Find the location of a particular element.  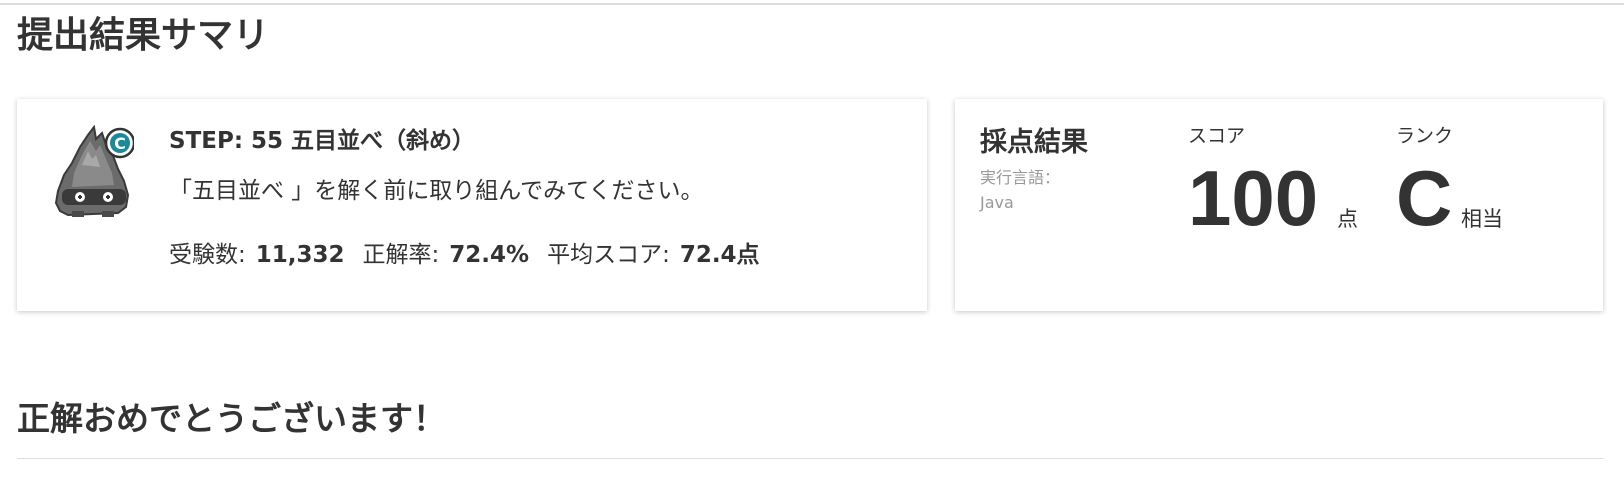

score-label: スコア is located at coordinates (1217, 136).